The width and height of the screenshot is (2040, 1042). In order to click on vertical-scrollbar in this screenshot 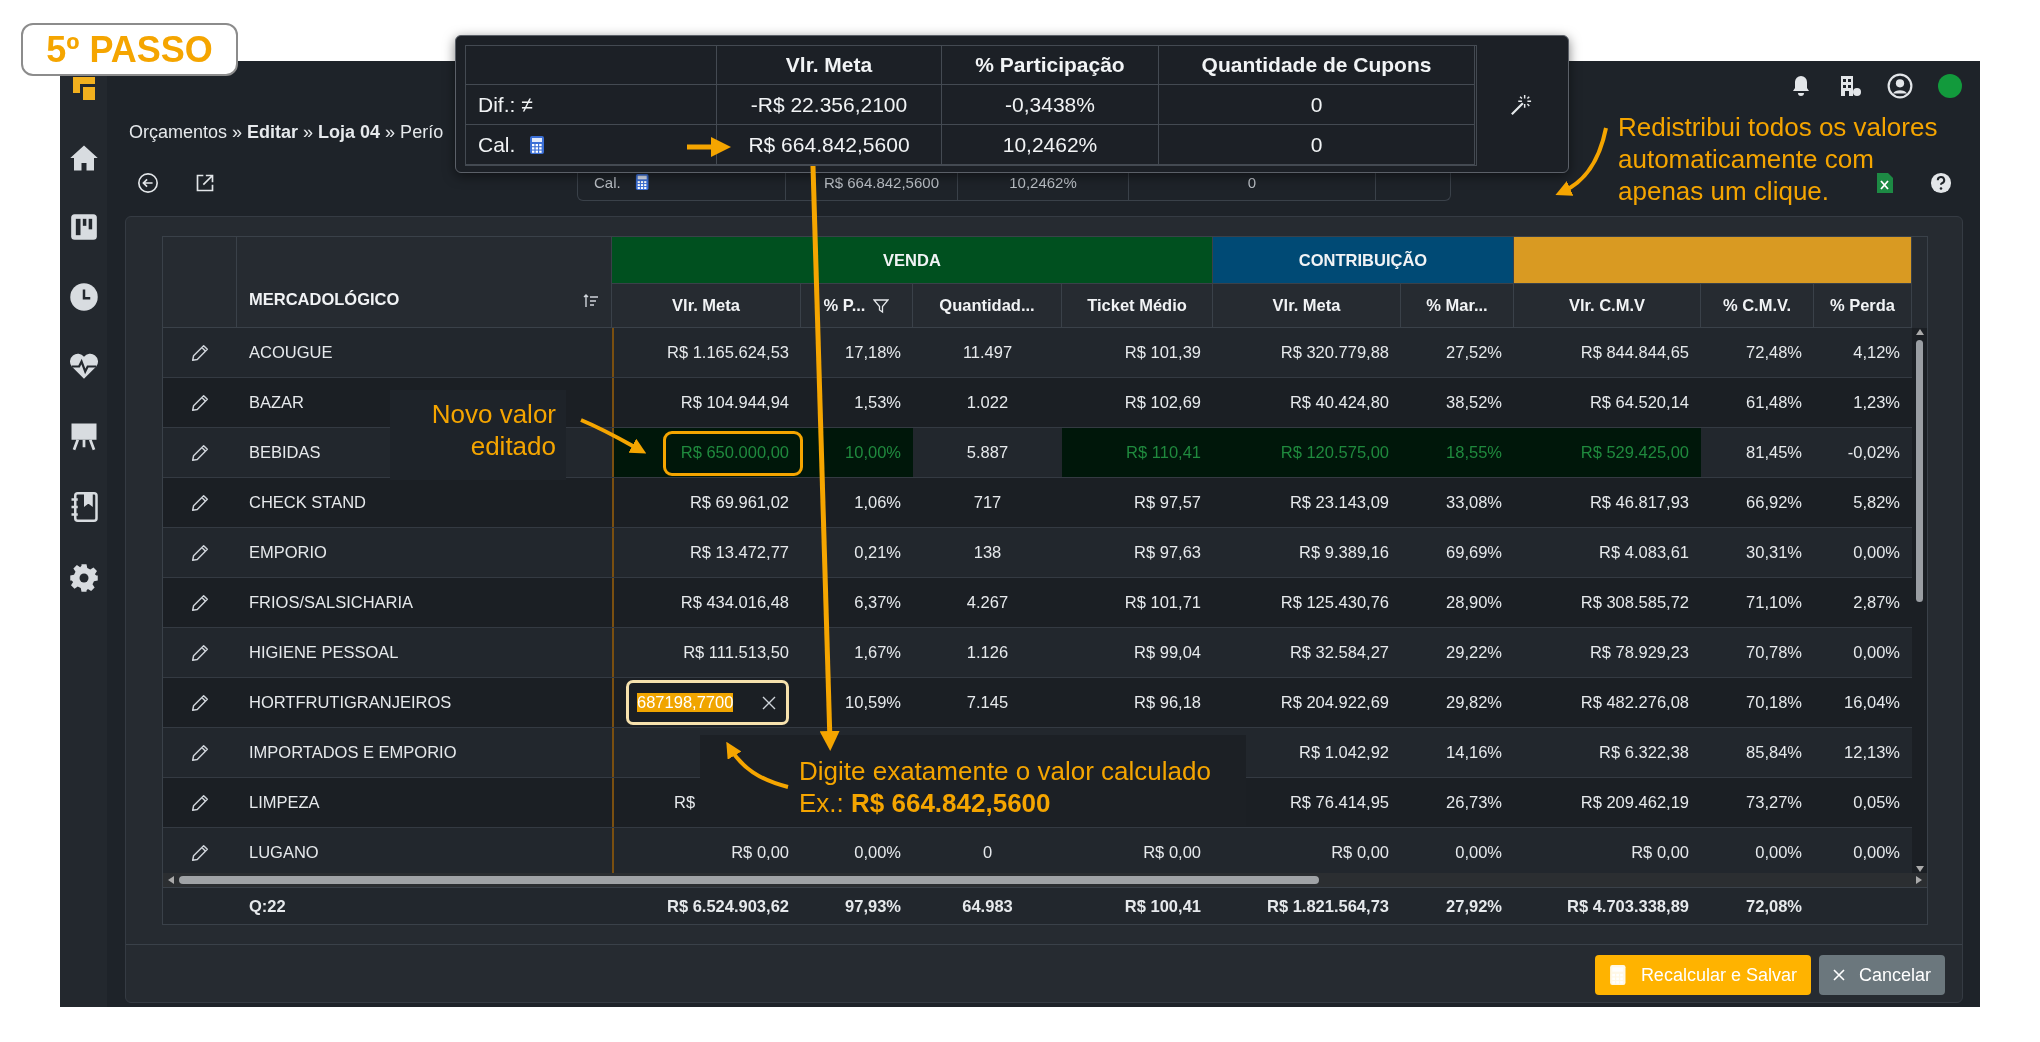, I will do `click(1919, 600)`.